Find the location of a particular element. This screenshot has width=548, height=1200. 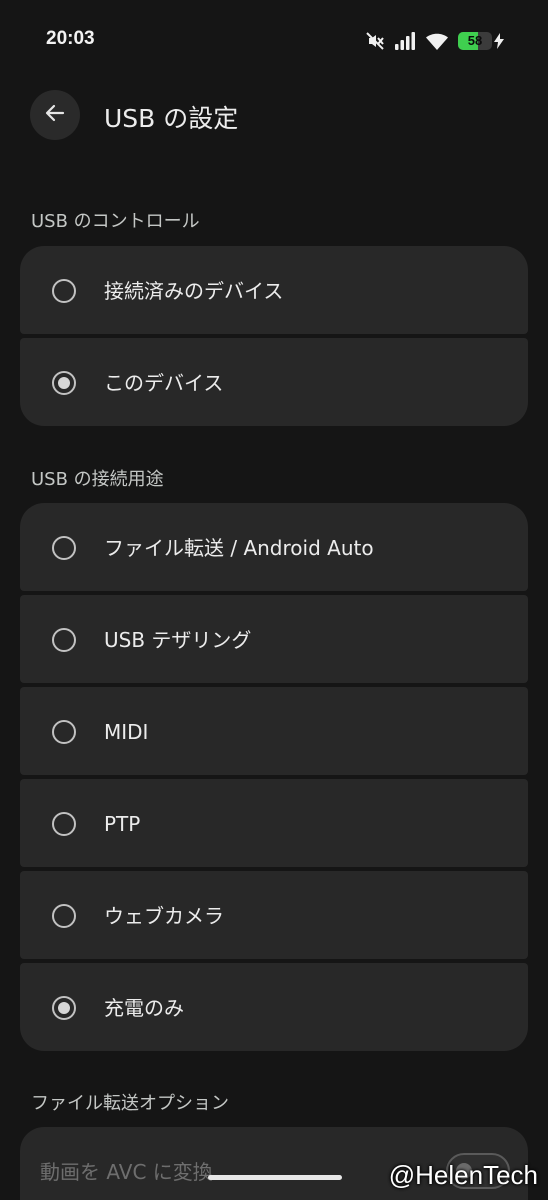

option-label: 接続済みのデバイス is located at coordinates (194, 291).